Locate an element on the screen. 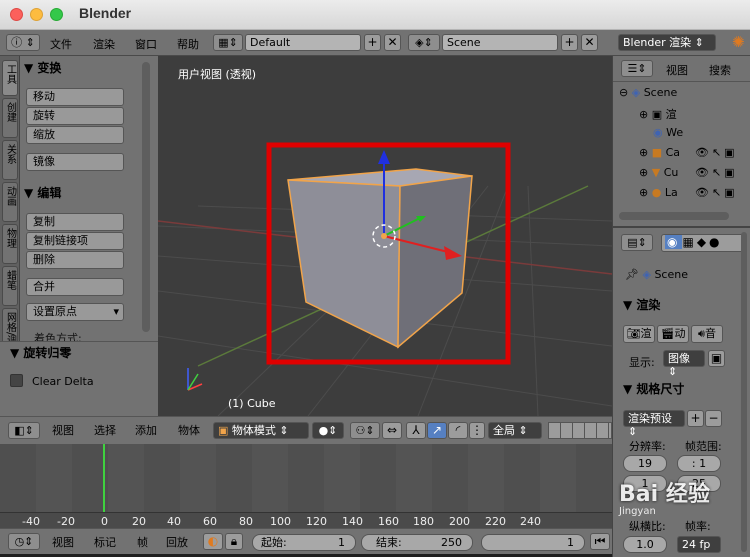  timeline-menu-frame: 帧 is located at coordinates (142, 542).